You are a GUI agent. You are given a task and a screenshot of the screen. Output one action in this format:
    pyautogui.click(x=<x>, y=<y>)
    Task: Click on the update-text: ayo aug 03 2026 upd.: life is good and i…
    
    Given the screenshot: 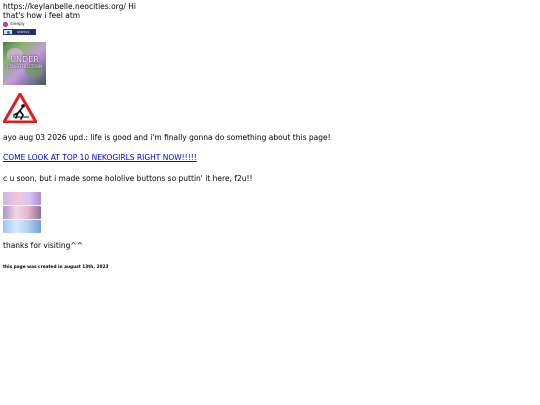 What is the action you would take?
    pyautogui.click(x=167, y=137)
    